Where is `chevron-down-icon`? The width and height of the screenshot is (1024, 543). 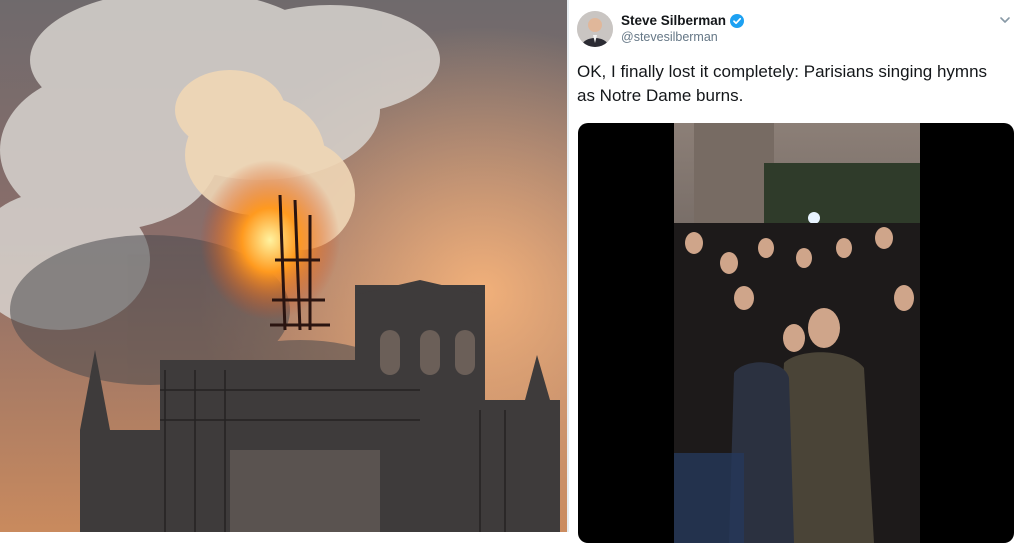 chevron-down-icon is located at coordinates (1005, 20).